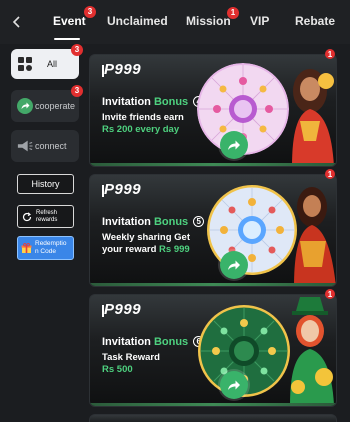  Describe the element at coordinates (330, 294) in the screenshot. I see `card-3-badge: 1` at that location.